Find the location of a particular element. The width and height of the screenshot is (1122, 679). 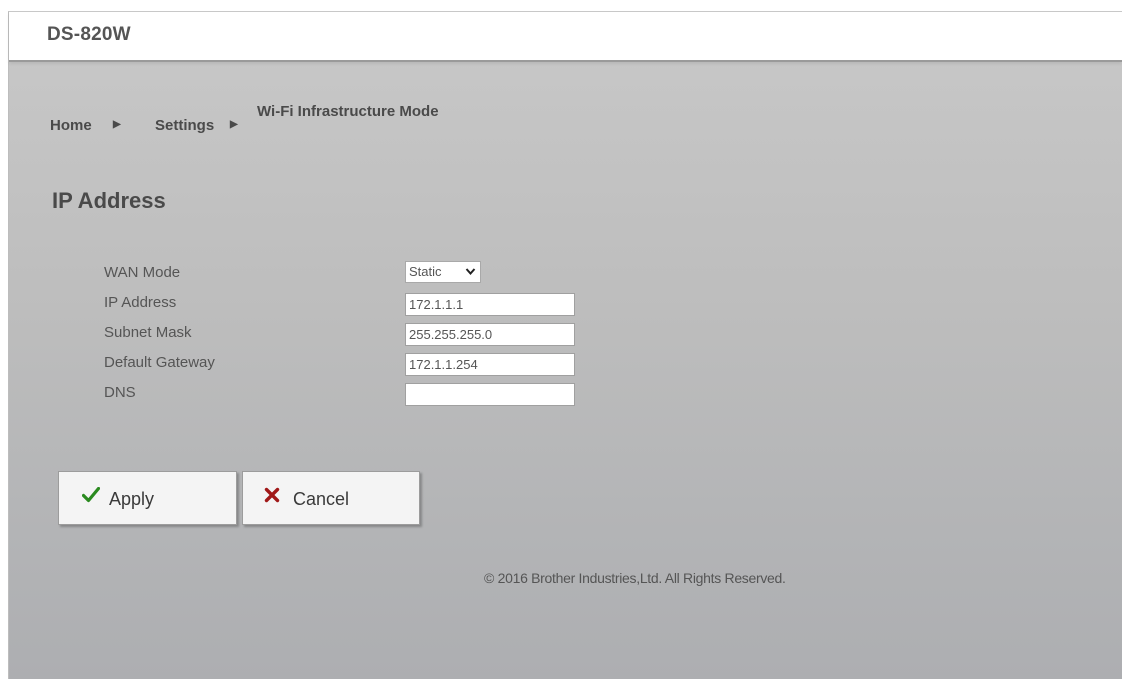

subnet-mask-field is located at coordinates (490, 334).